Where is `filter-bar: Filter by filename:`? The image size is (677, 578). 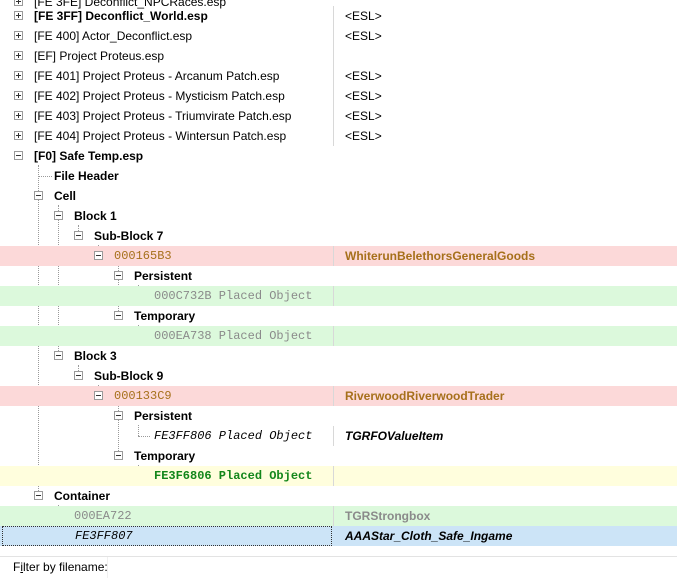 filter-bar: Filter by filename: is located at coordinates (338, 567).